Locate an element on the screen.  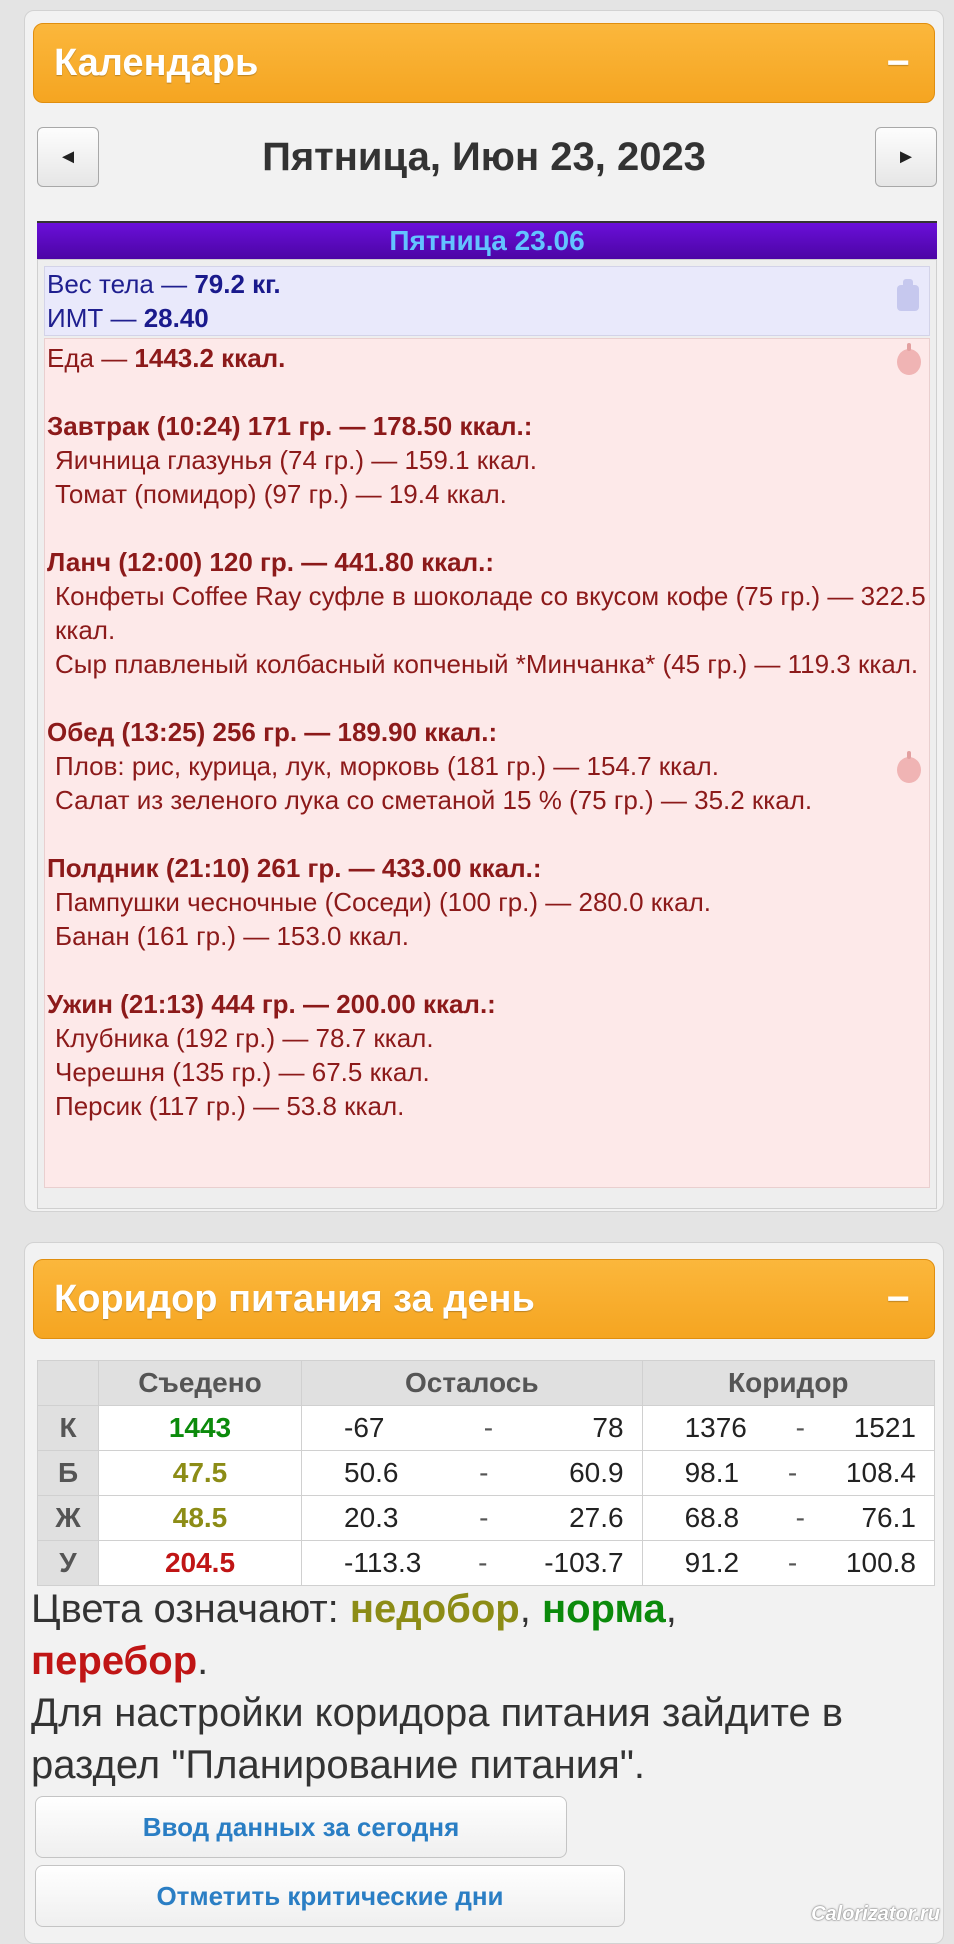
day-bar: Пятница 23.06 is located at coordinates (487, 240).